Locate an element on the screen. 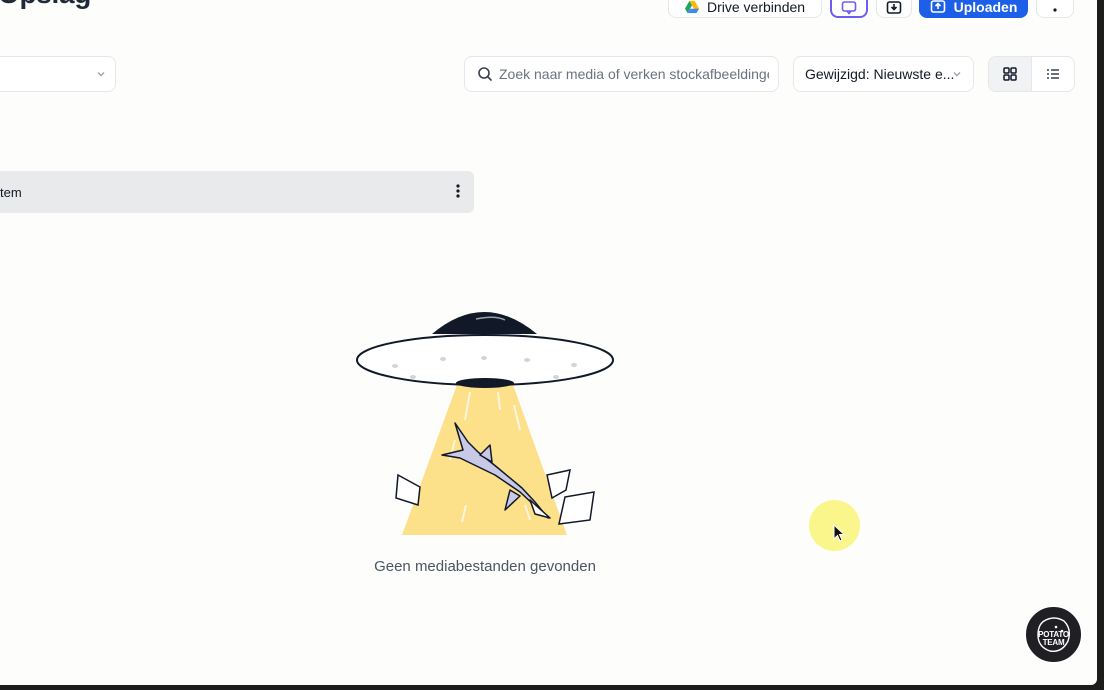  page-title: Opslag is located at coordinates (45, 5).